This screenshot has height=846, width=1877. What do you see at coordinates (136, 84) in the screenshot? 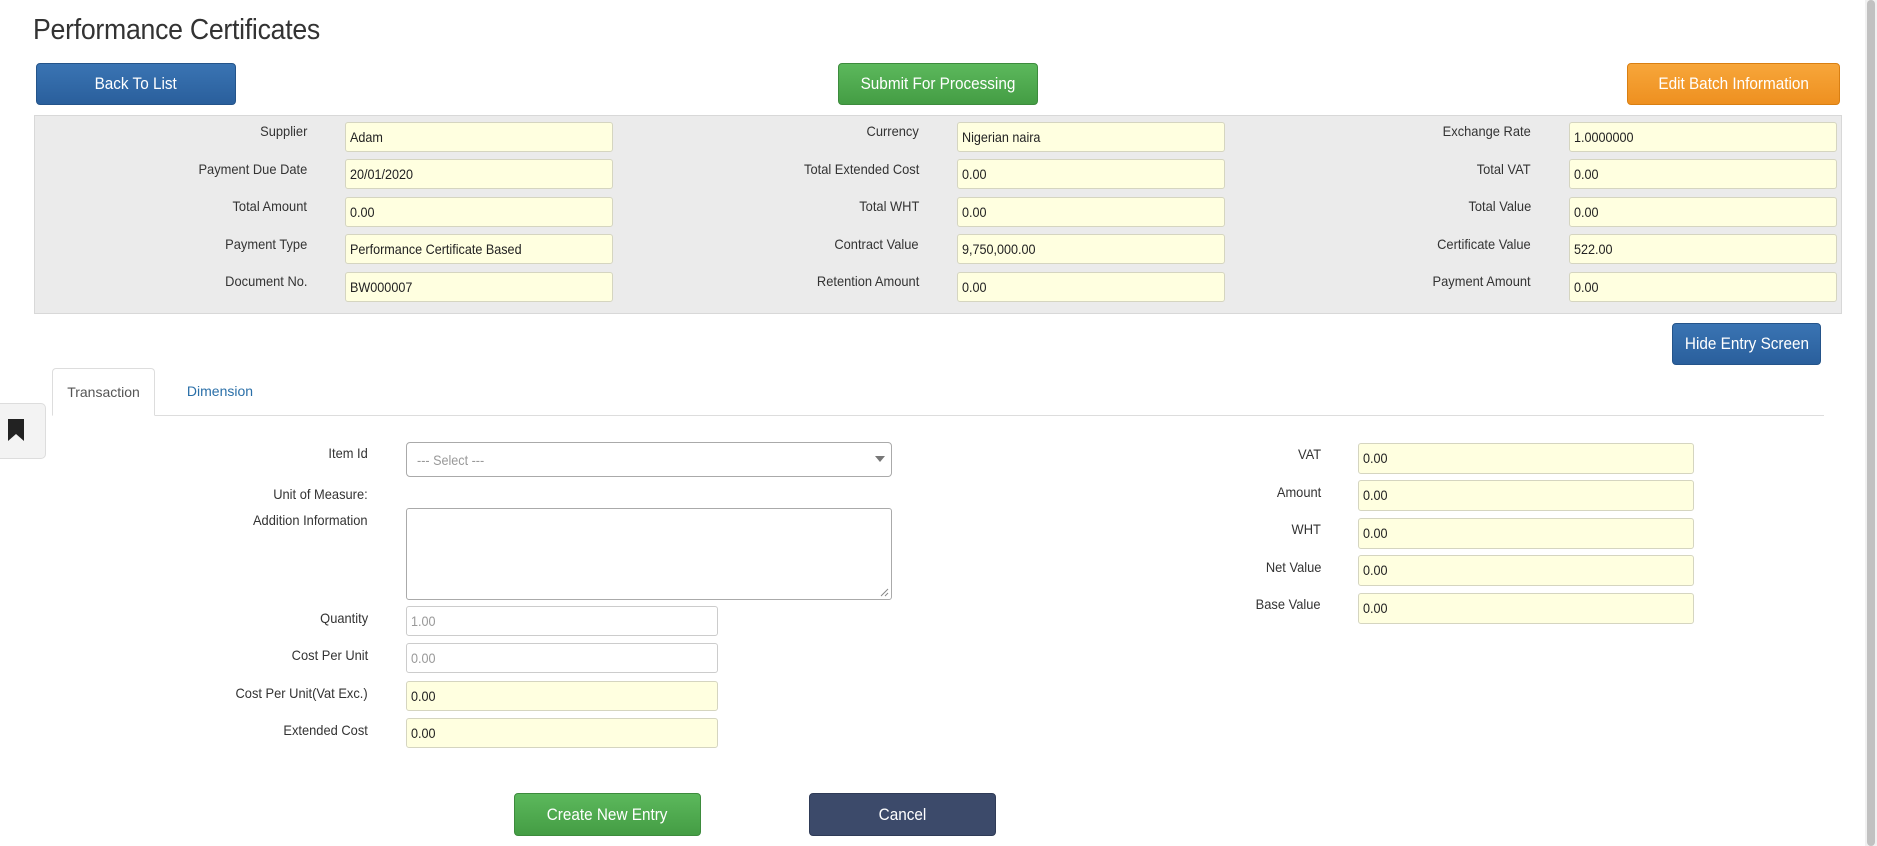
I see `back-to-list-button: Back To List` at bounding box center [136, 84].